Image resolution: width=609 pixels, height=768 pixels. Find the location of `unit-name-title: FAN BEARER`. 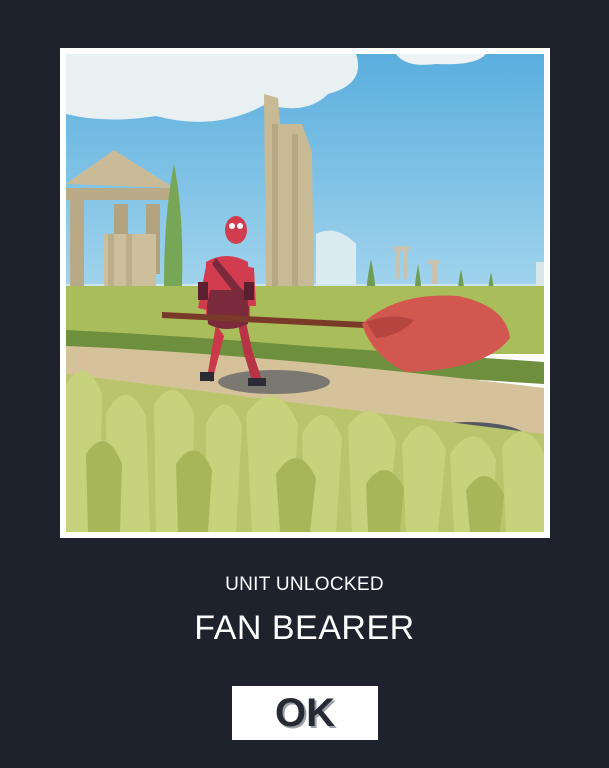

unit-name-title: FAN BEARER is located at coordinates (304, 628).